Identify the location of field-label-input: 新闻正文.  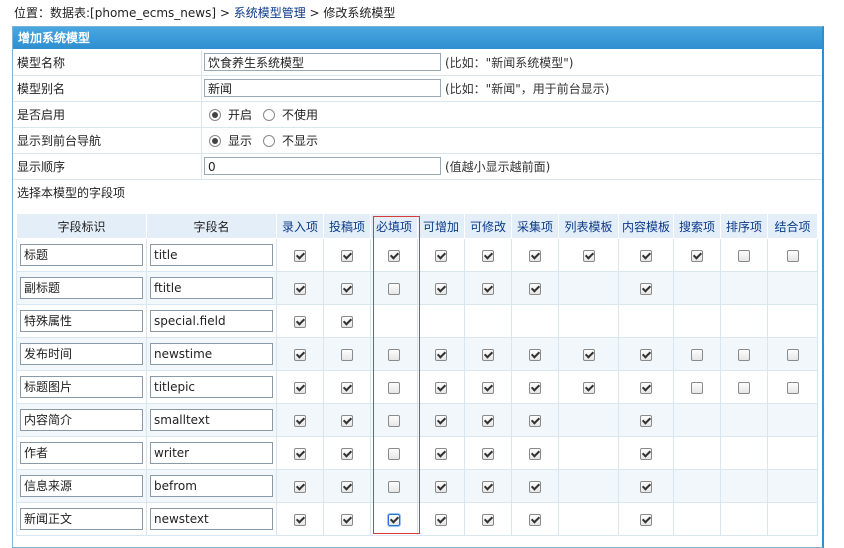
(81, 519).